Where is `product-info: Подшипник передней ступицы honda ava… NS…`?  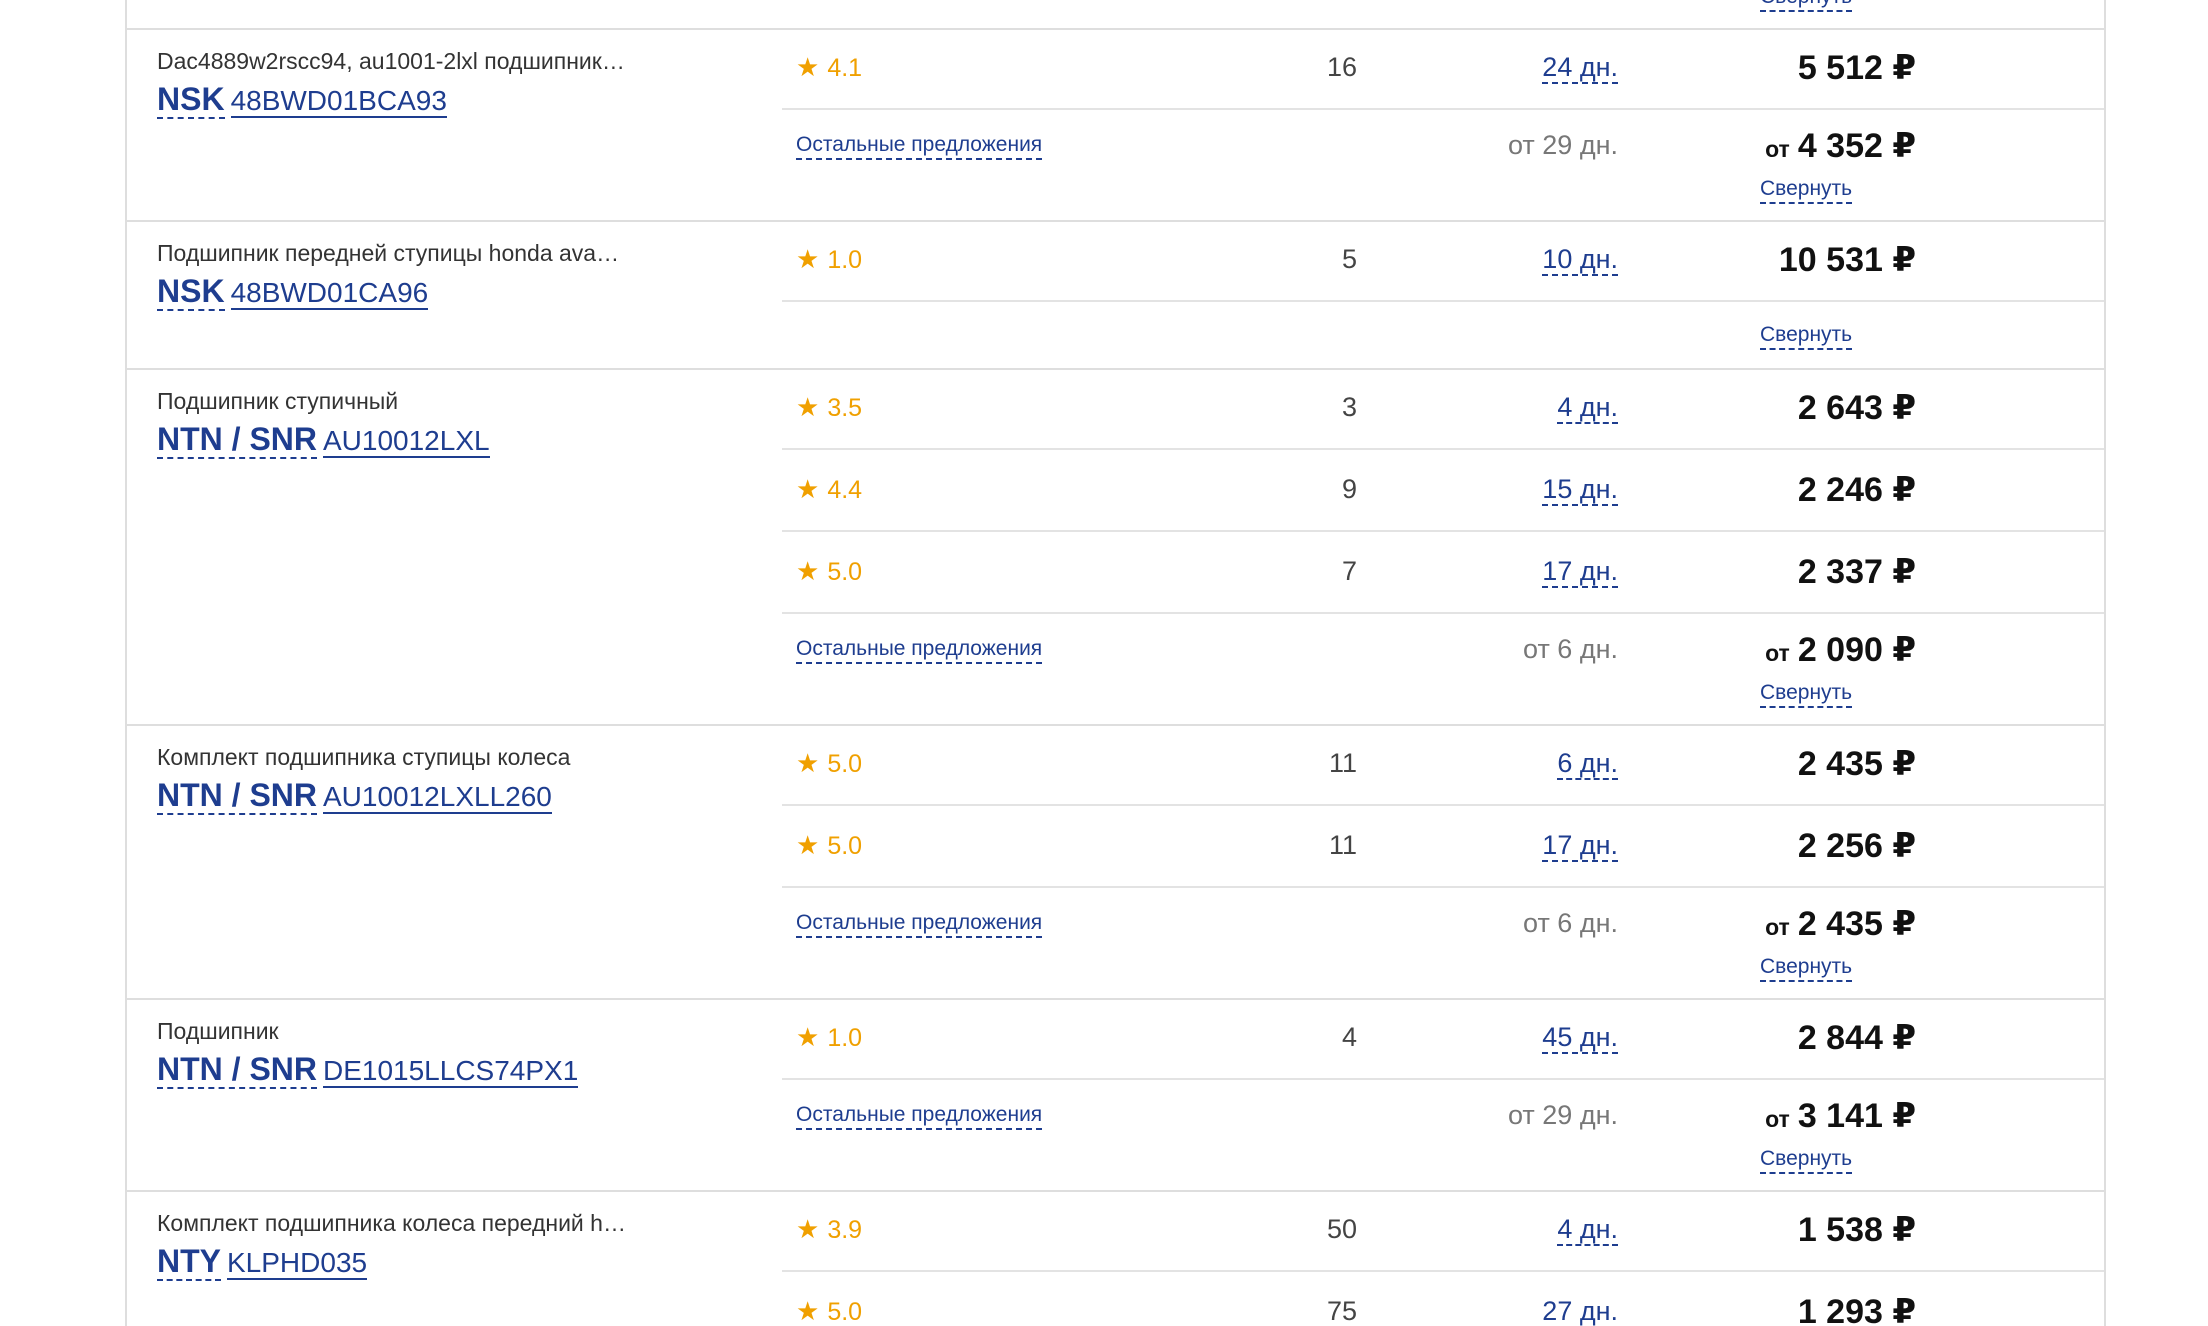
product-info: Подшипник передней ступицы honda ava… NS… is located at coordinates (457, 277).